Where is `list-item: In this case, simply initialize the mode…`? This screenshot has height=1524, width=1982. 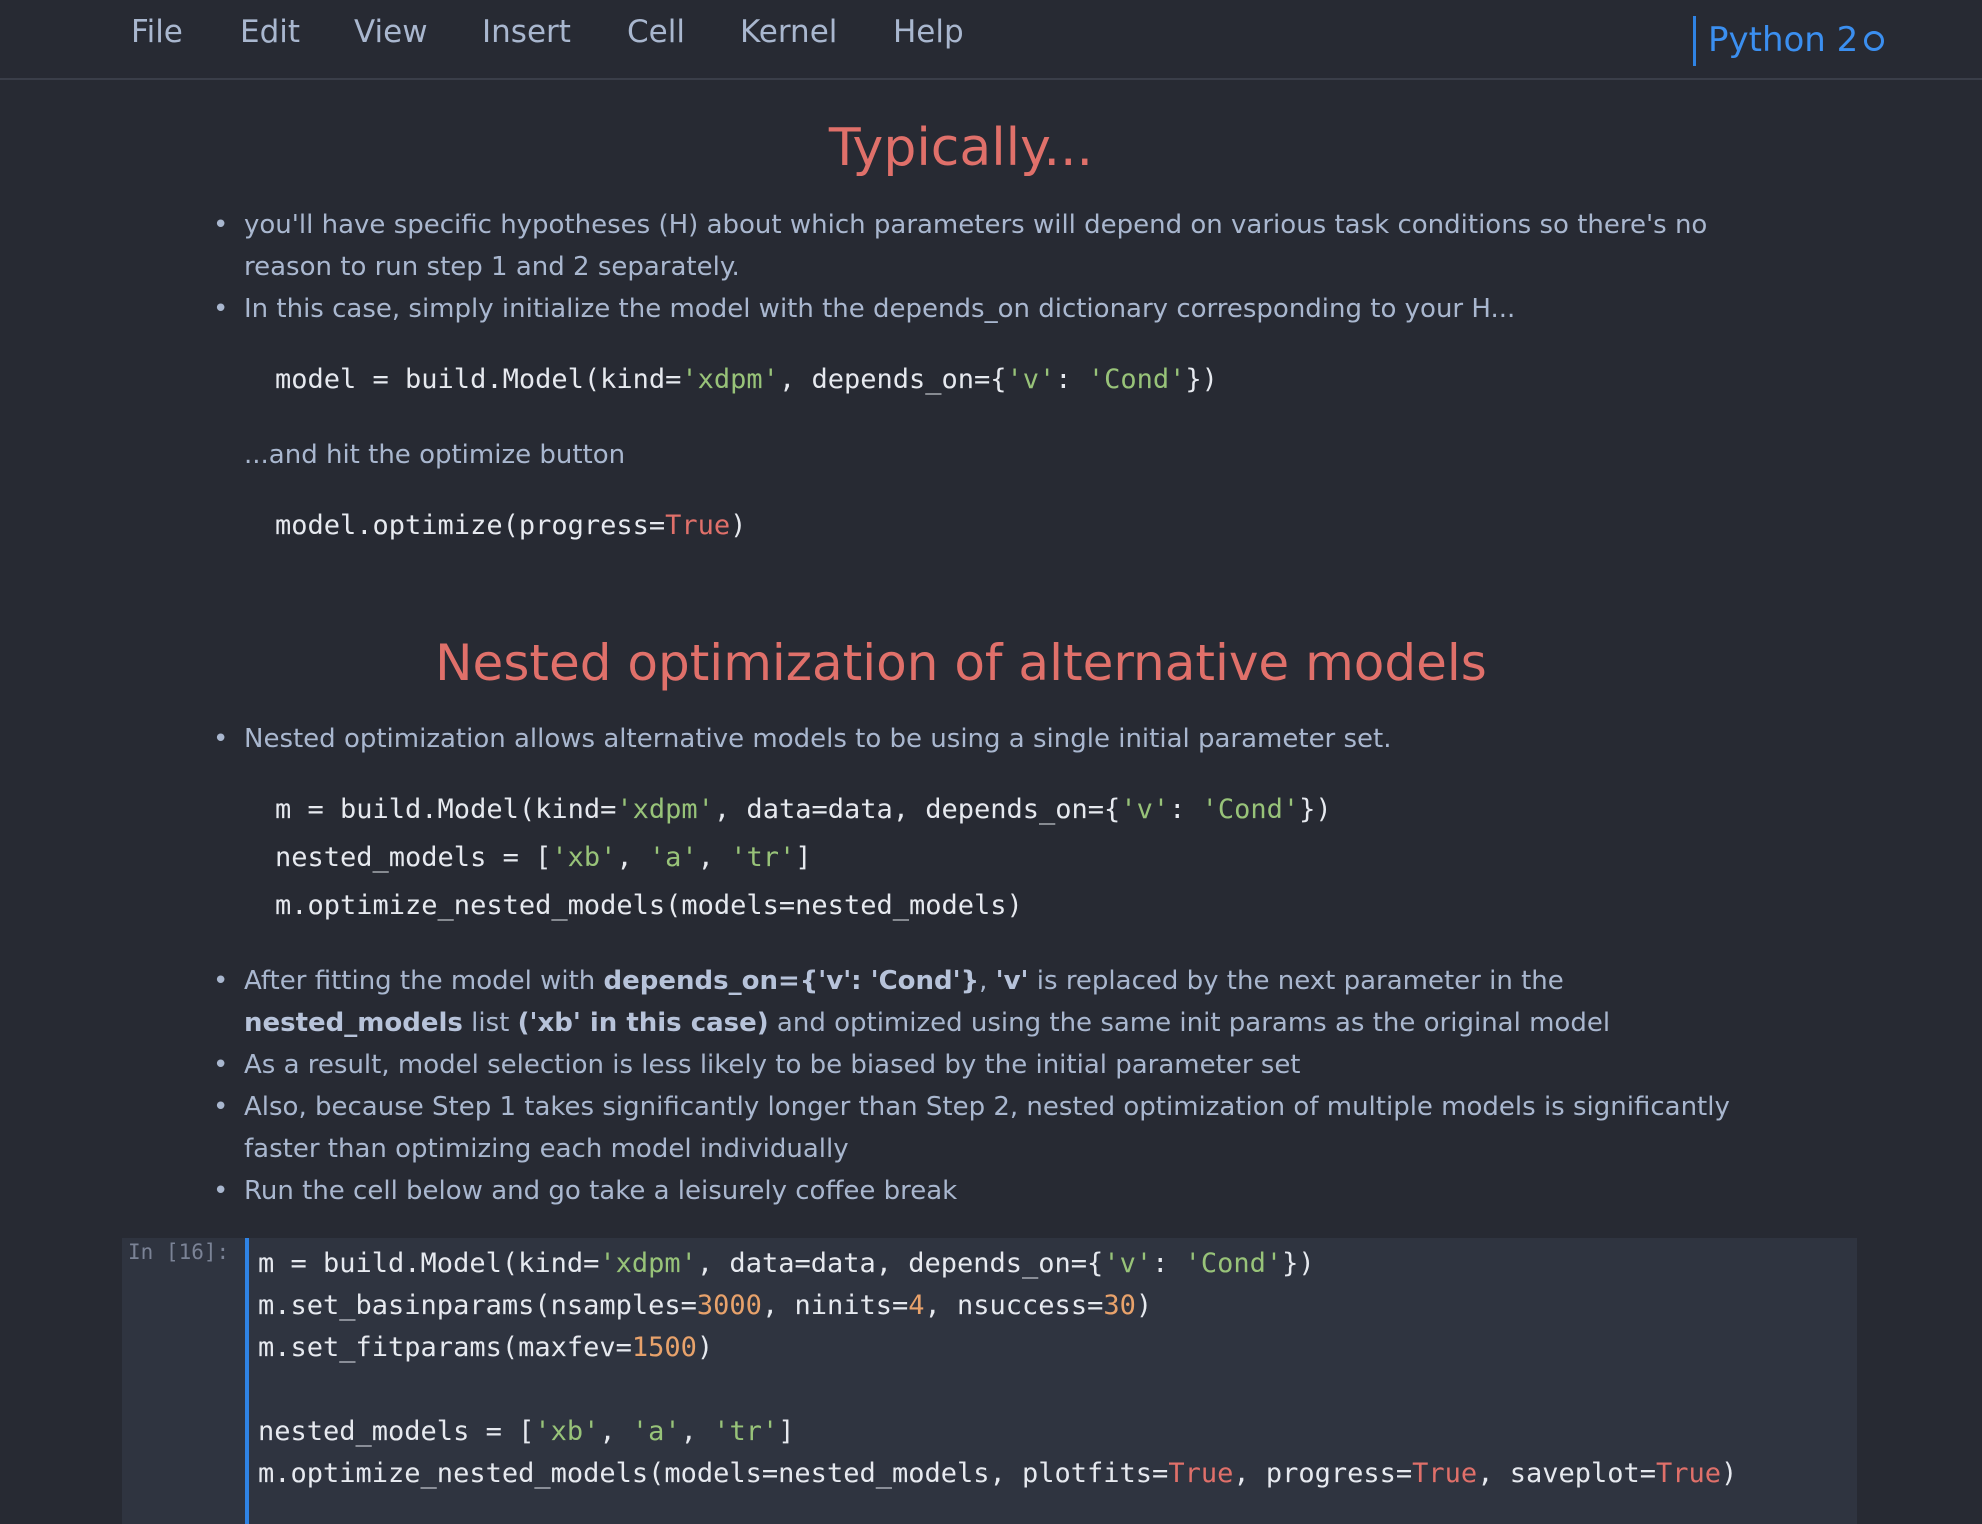
list-item: In this case, simply initialize the mode… is located at coordinates (983, 309).